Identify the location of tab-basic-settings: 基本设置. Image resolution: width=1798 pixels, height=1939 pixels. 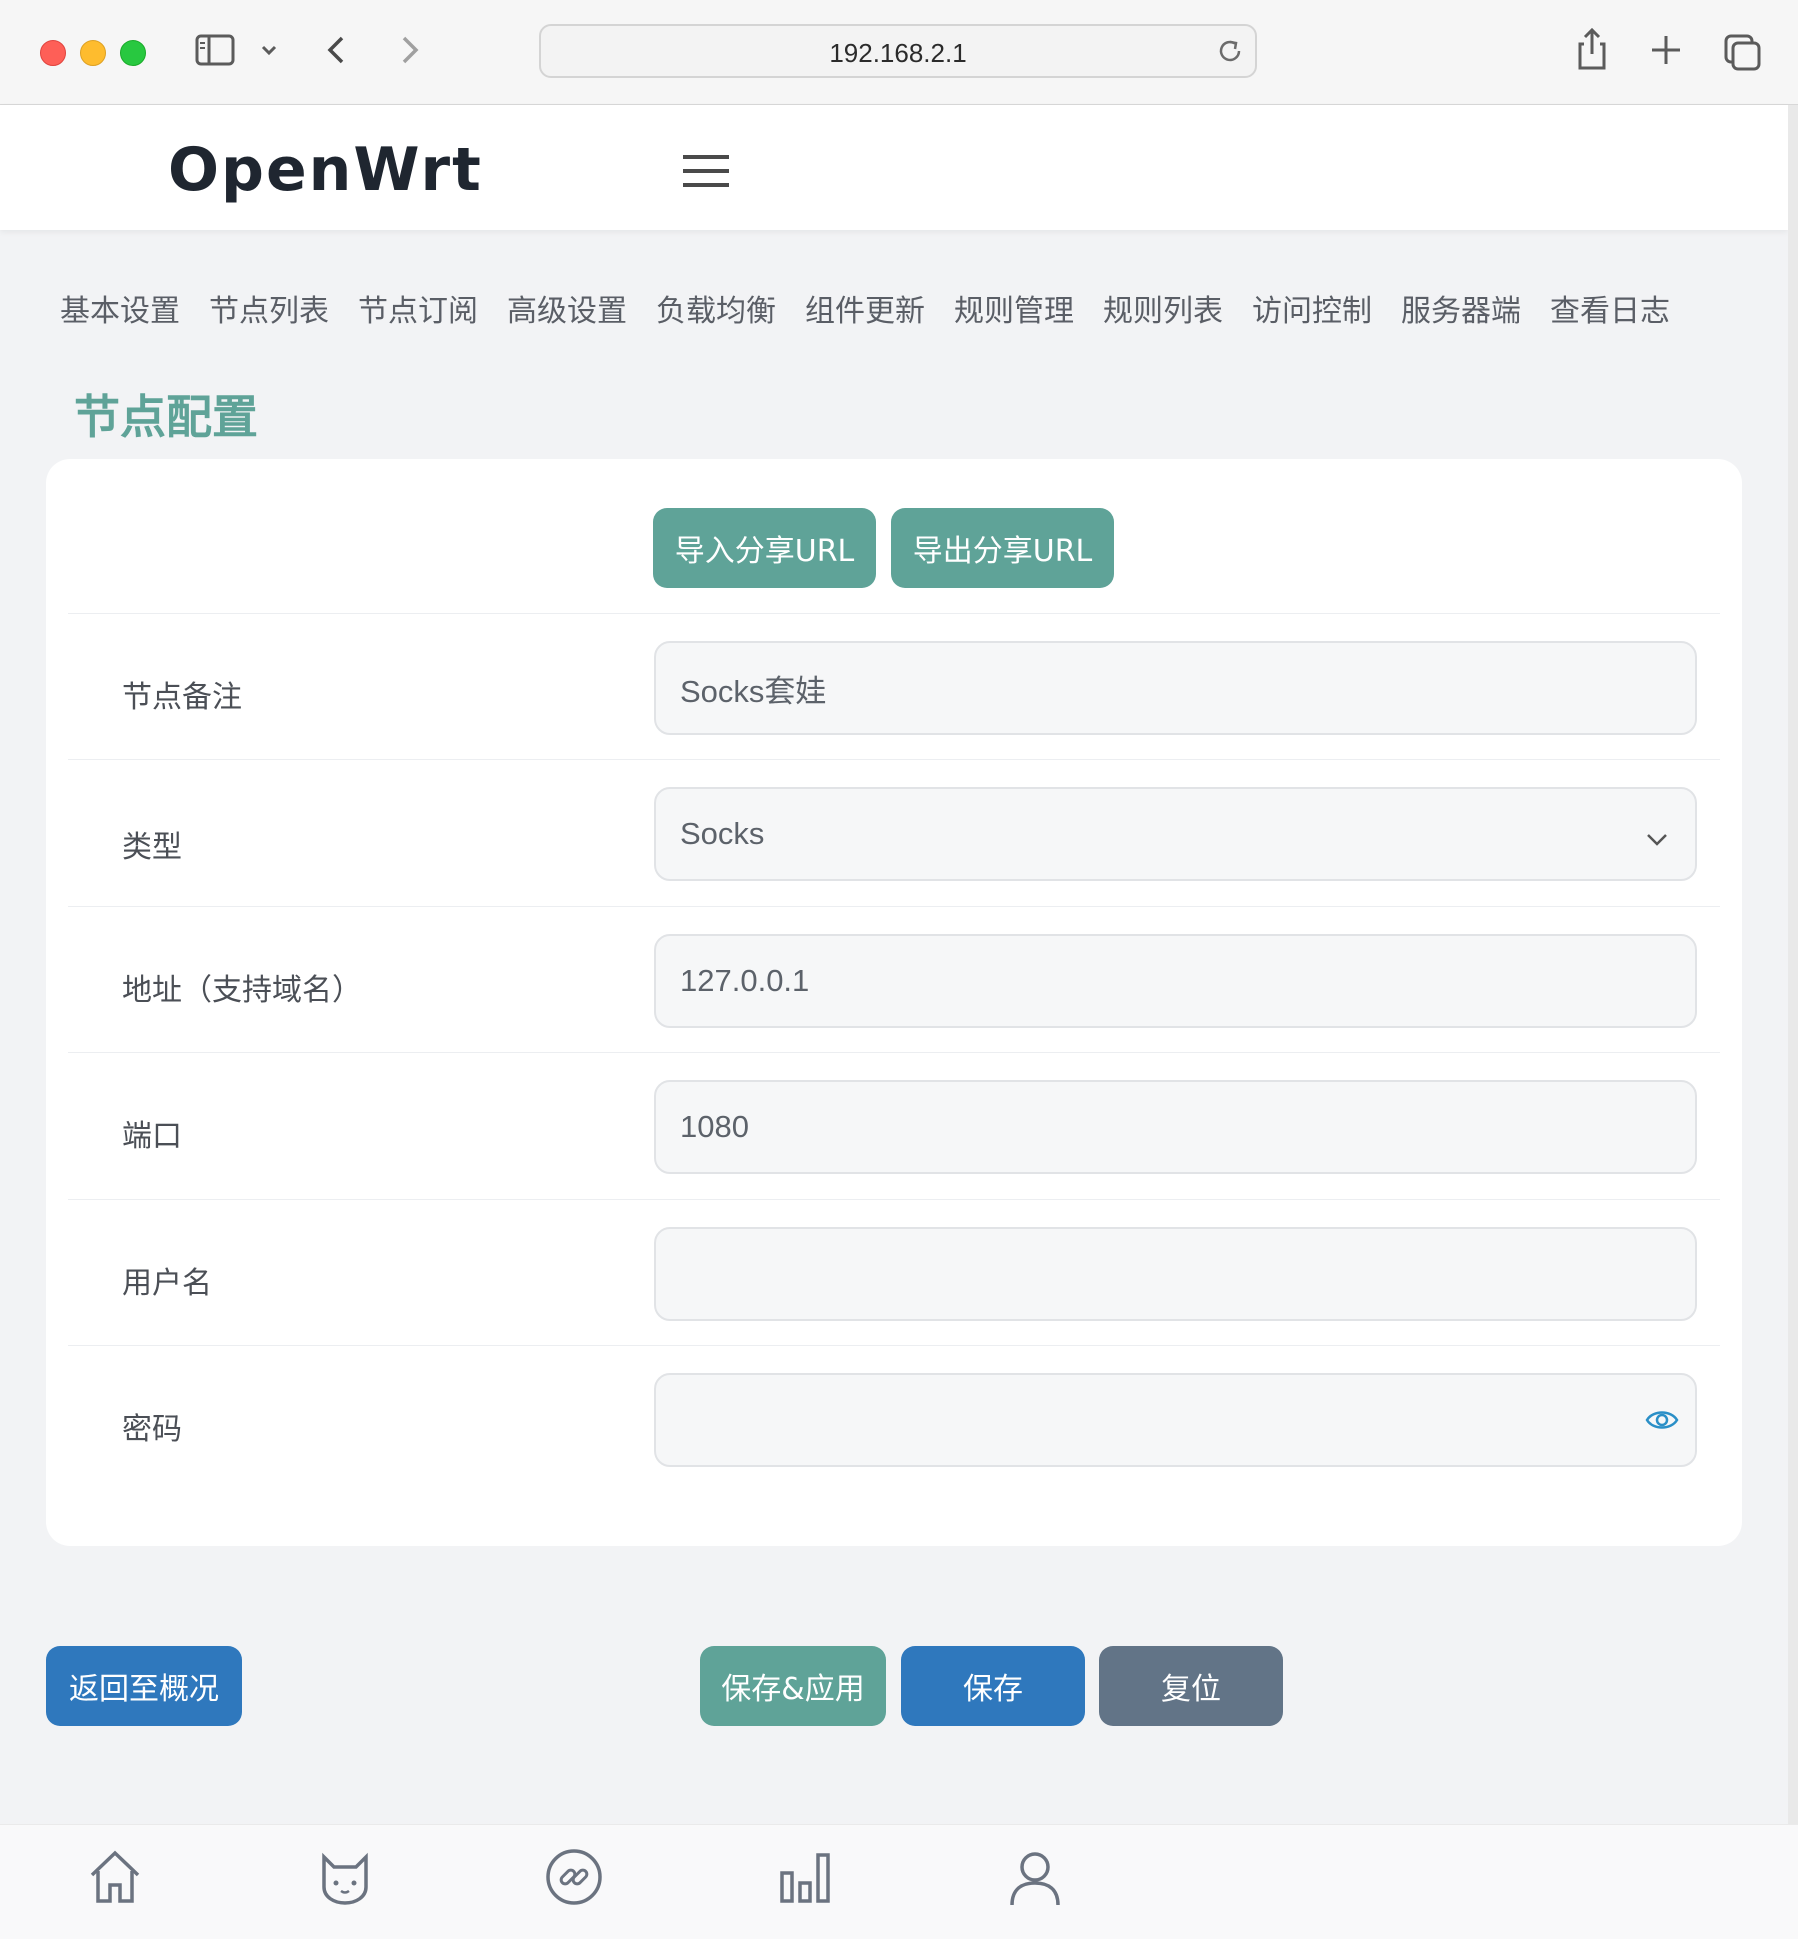
(120, 308).